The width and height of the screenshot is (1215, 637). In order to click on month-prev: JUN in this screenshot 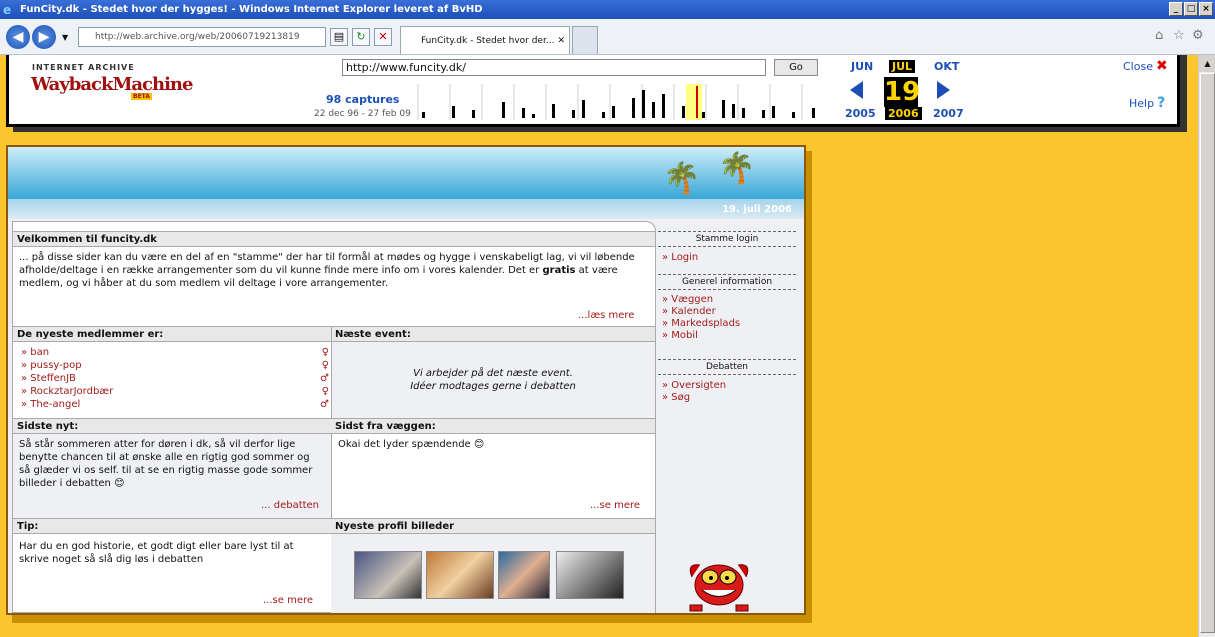, I will do `click(862, 66)`.